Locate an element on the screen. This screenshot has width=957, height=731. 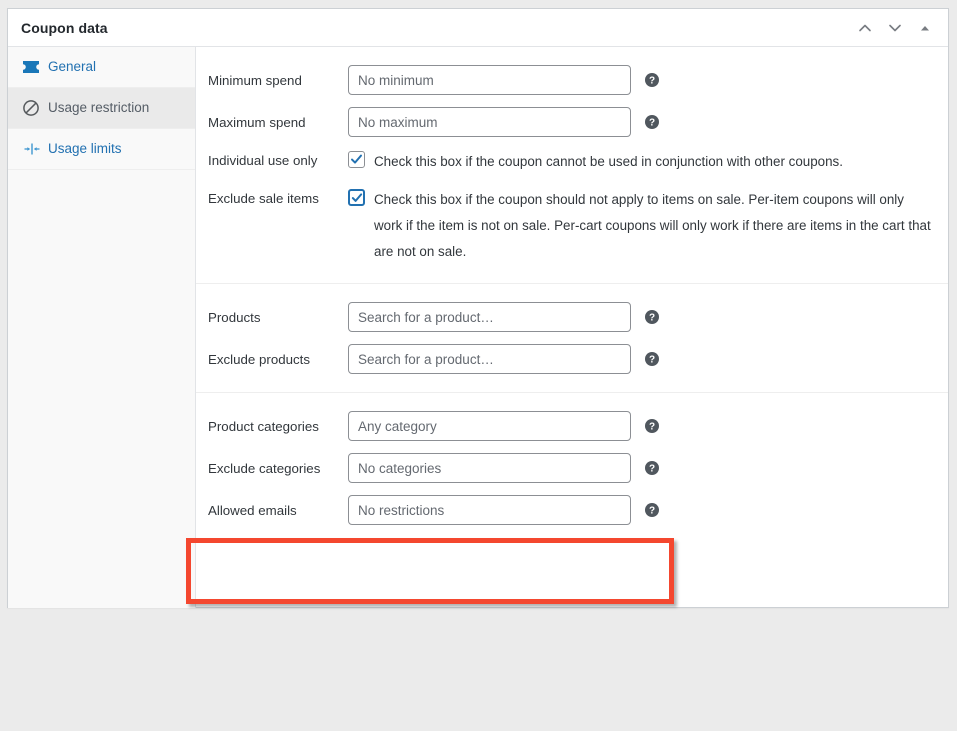
allowed-emails-input is located at coordinates (489, 510).